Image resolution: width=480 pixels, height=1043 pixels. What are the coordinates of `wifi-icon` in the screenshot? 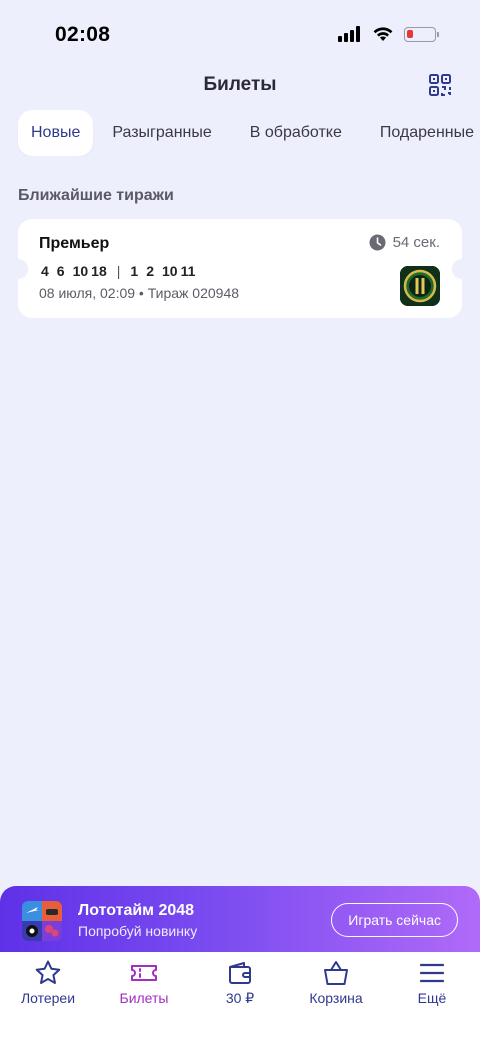 It's located at (383, 34).